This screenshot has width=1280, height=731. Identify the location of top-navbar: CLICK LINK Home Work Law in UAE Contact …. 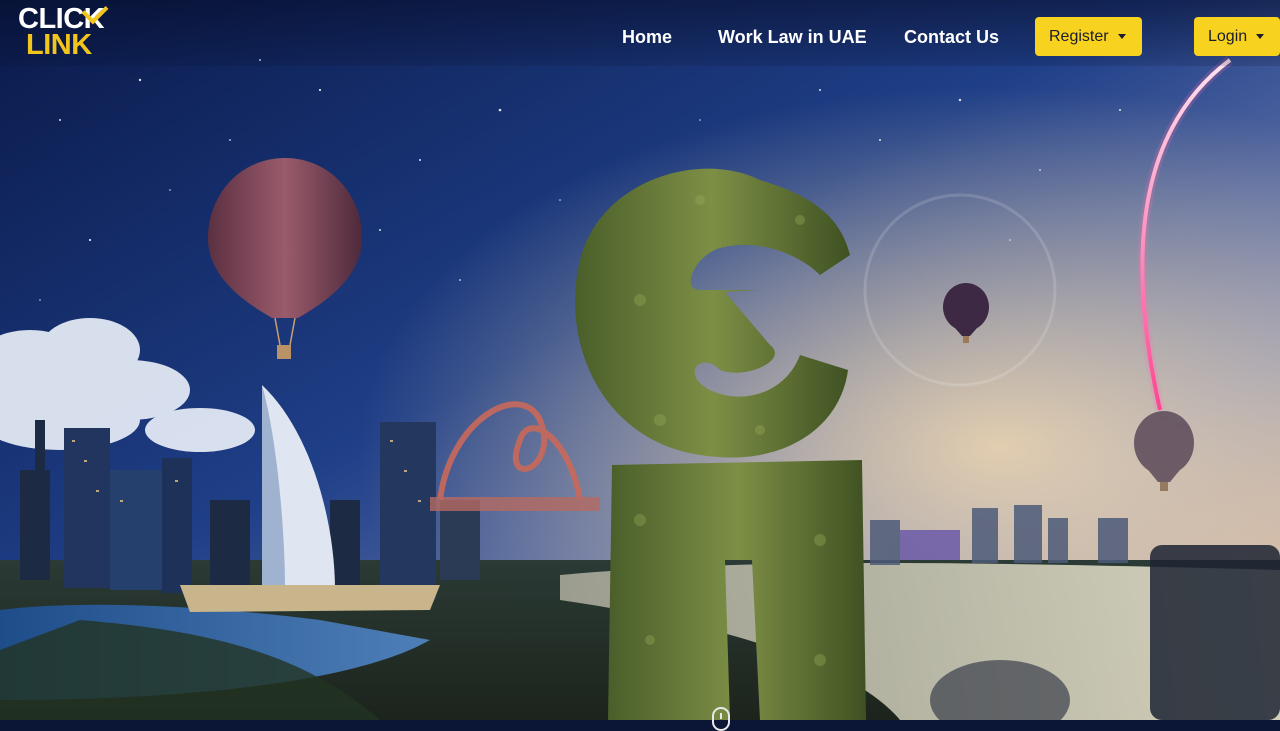
(640, 33).